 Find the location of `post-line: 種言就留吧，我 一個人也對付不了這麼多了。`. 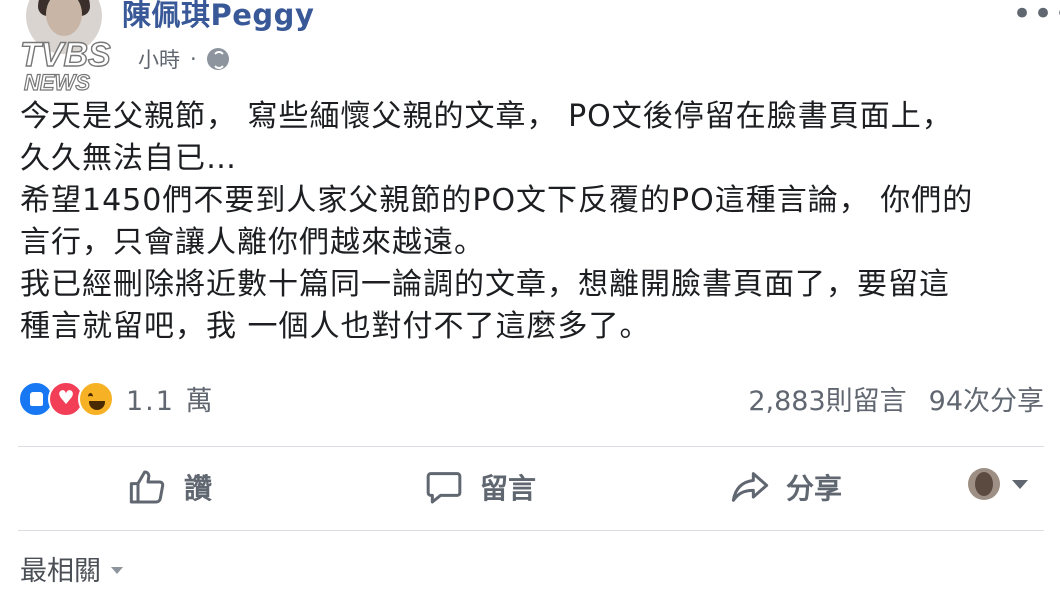

post-line: 種言就留吧，我 一個人也對付不了這麼多了。 is located at coordinates (335, 326).